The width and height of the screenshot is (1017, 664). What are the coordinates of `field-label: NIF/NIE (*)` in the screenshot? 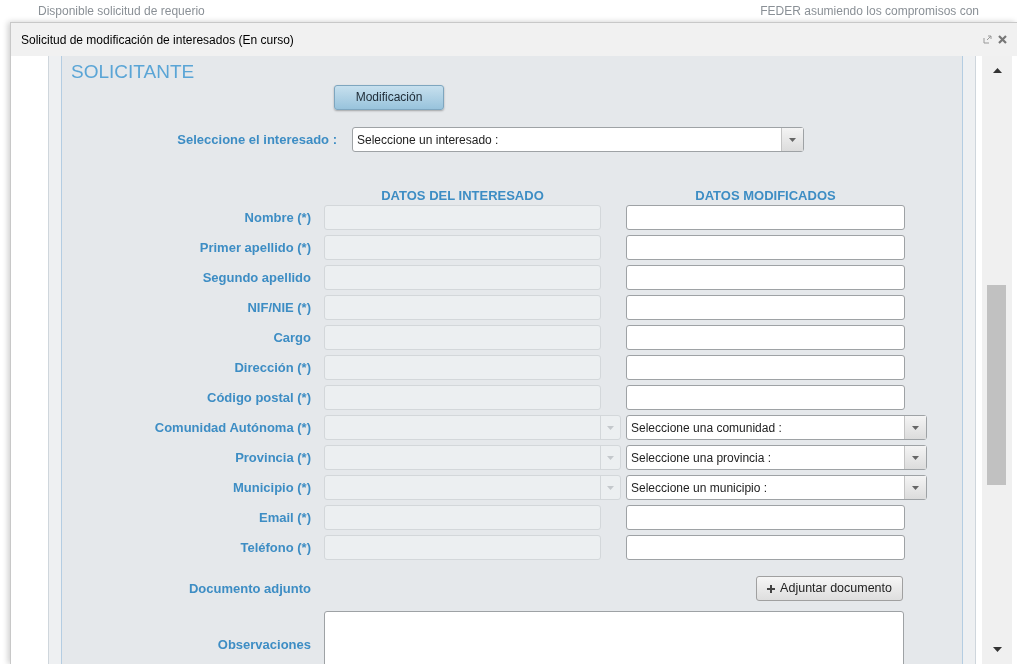 It's located at (279, 307).